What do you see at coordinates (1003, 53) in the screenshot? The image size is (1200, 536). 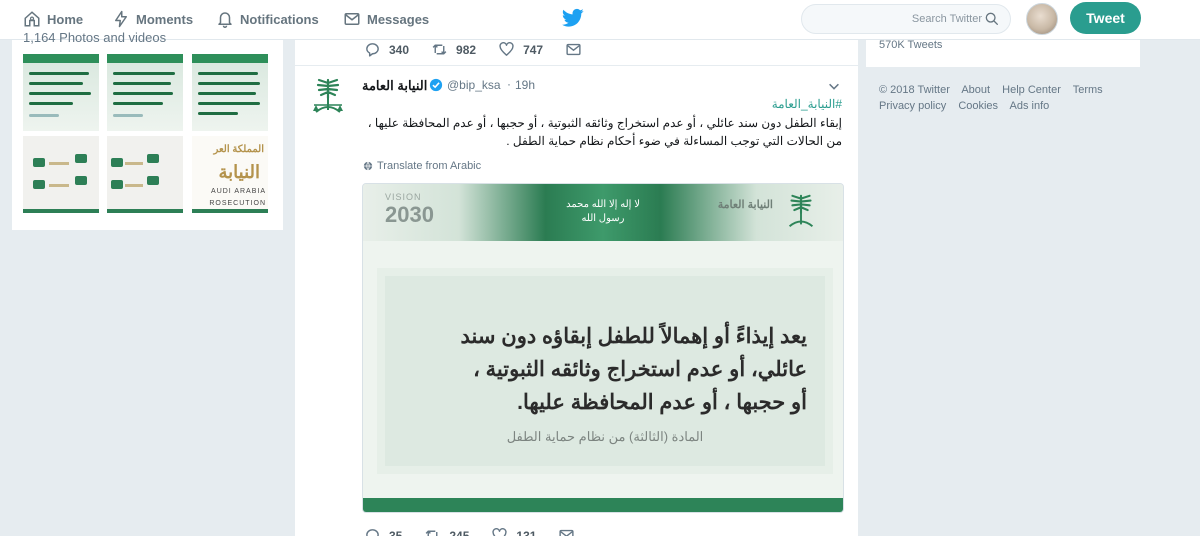 I see `profile-stats-panel: 570K Tweets` at bounding box center [1003, 53].